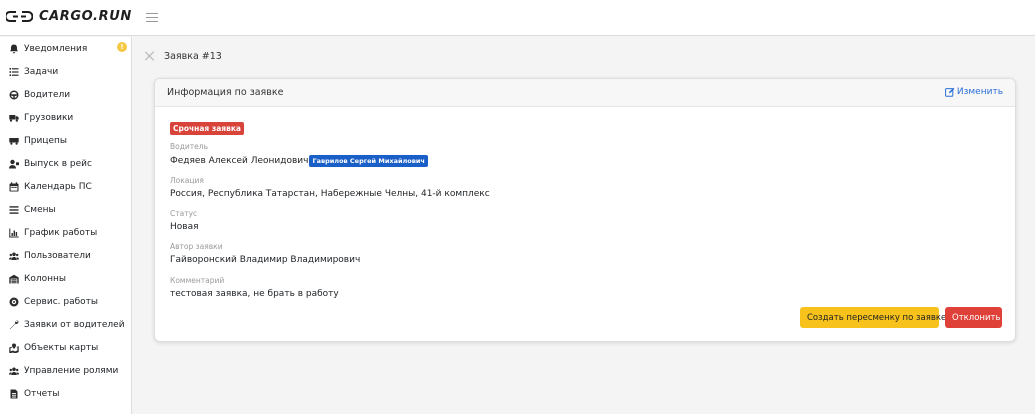 Image resolution: width=1035 pixels, height=414 pixels. I want to click on edit-link: Изменить, so click(973, 92).